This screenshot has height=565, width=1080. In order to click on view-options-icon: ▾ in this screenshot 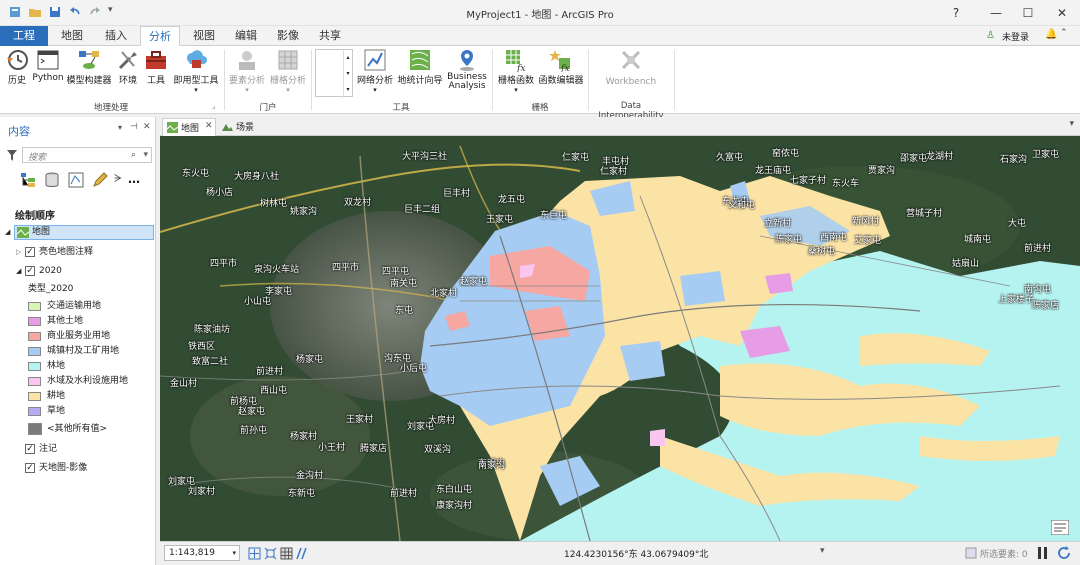, I will do `click(1071, 124)`.